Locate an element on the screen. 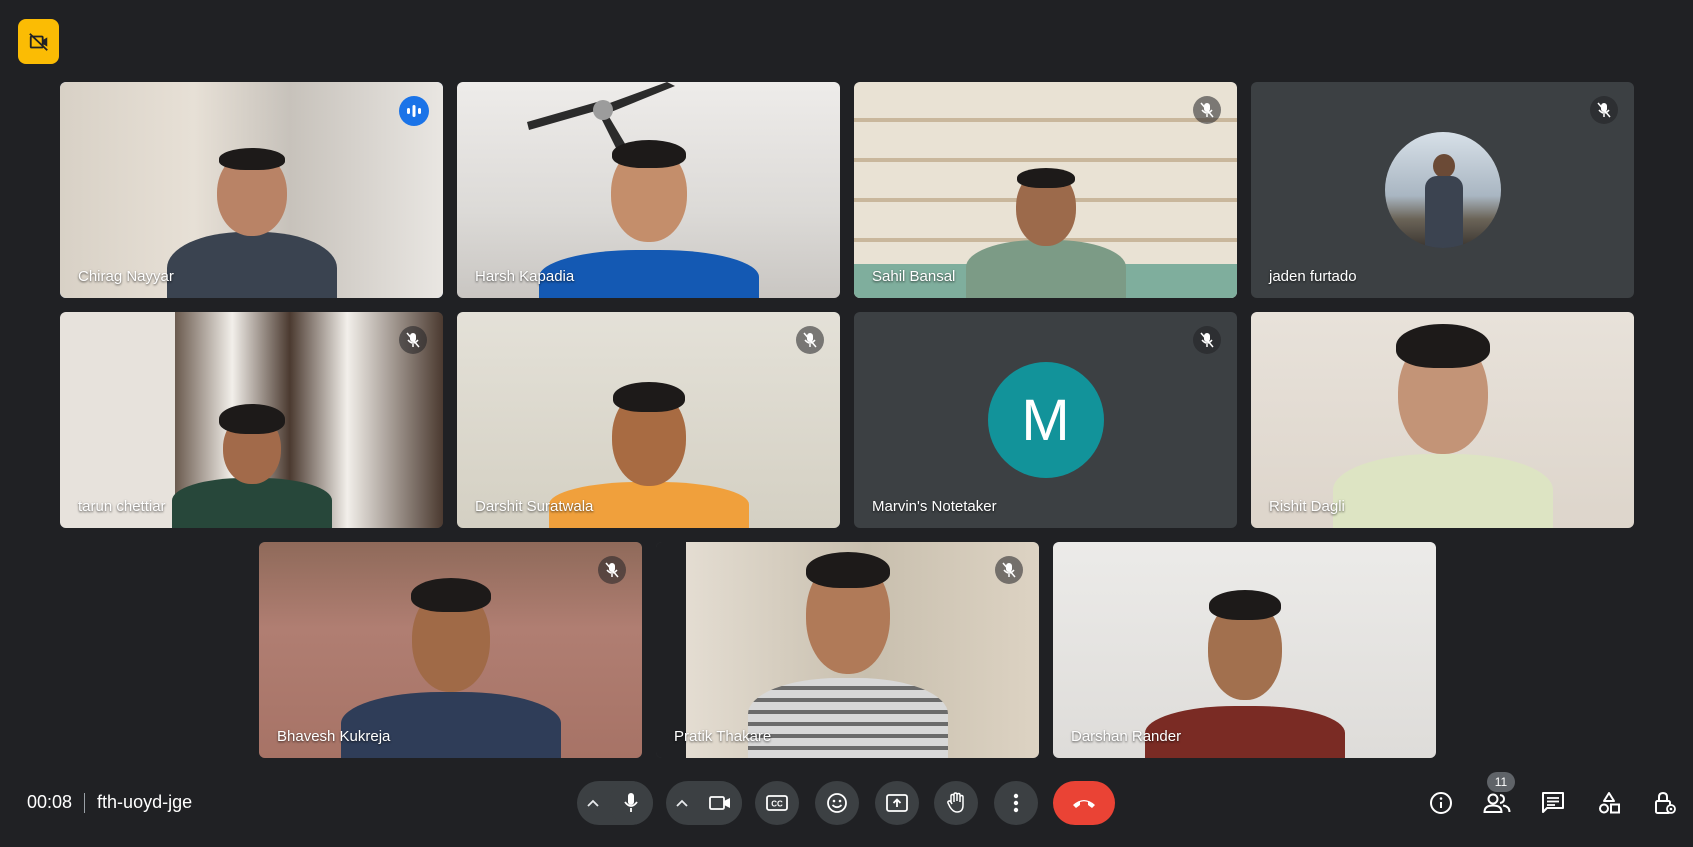 The height and width of the screenshot is (847, 1693). participant-name: Harsh Kapadia is located at coordinates (525, 276).